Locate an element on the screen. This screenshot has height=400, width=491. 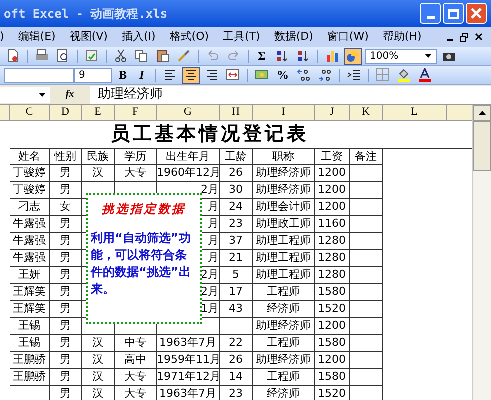
column-header: E is located at coordinates (98, 112).